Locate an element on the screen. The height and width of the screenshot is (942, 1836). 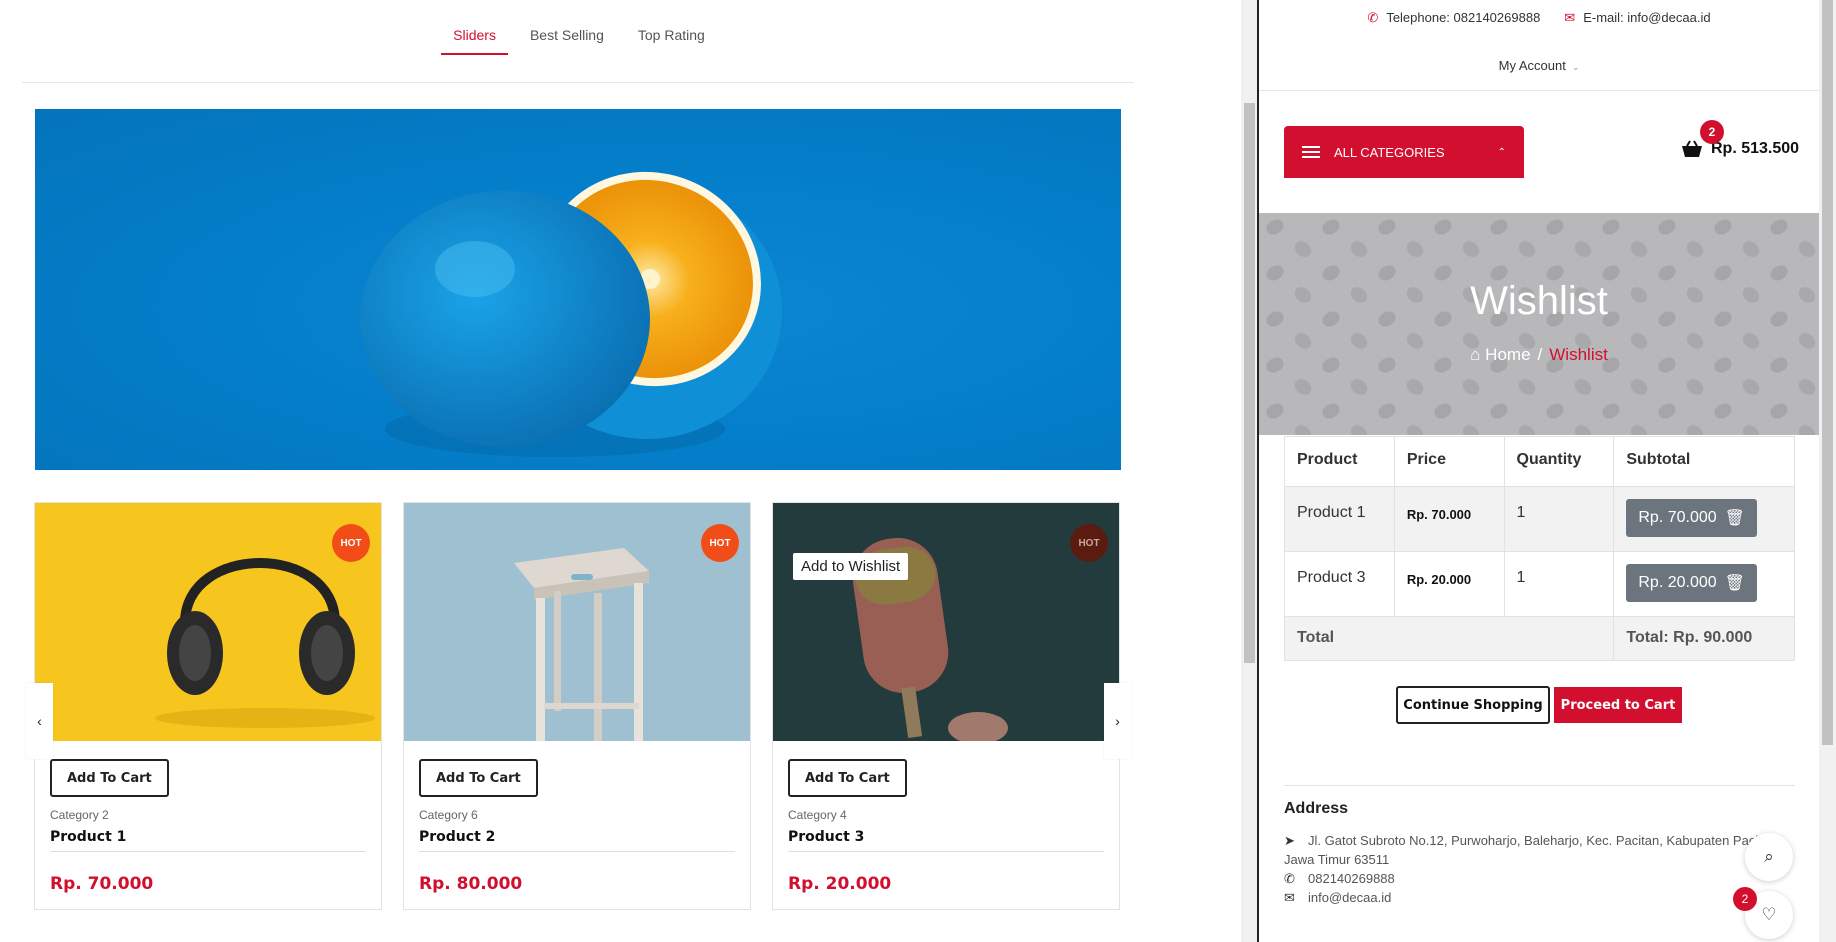
address-phone-line: ✆ 082140269888 is located at coordinates (1534, 878).